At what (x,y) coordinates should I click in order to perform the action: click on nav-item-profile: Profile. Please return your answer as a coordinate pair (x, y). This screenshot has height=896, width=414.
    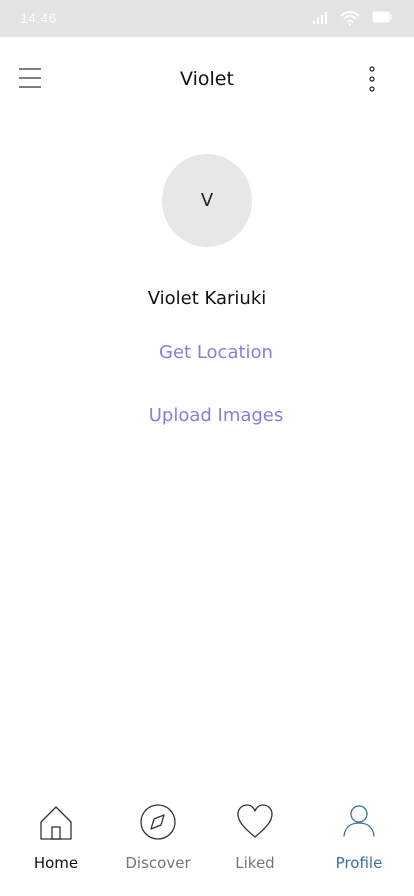
    Looking at the image, I should click on (359, 838).